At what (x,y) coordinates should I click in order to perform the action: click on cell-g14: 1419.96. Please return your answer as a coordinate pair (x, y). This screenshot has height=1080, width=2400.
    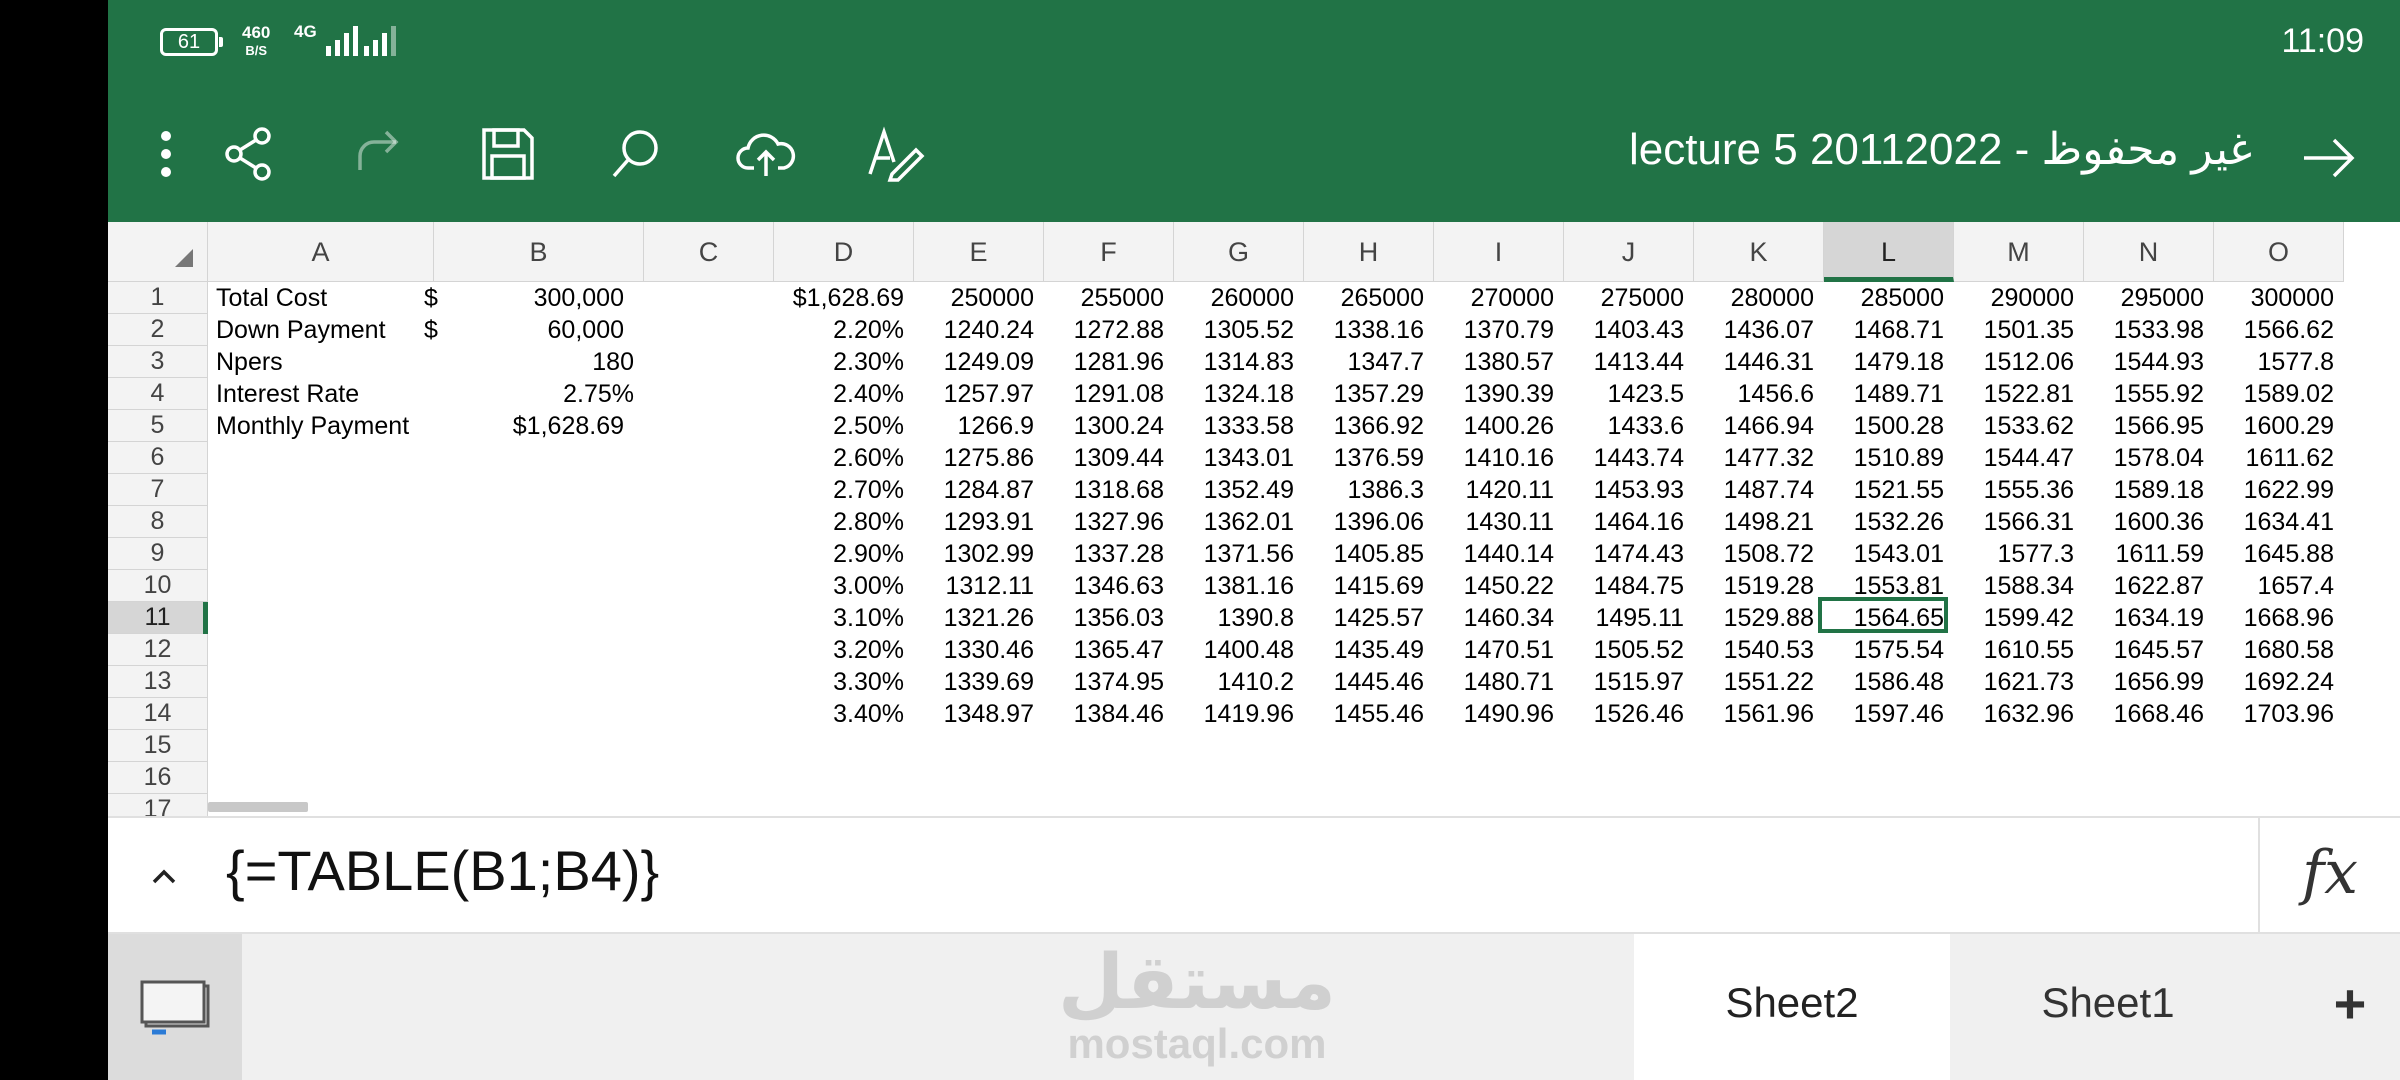
    Looking at the image, I should click on (1239, 714).